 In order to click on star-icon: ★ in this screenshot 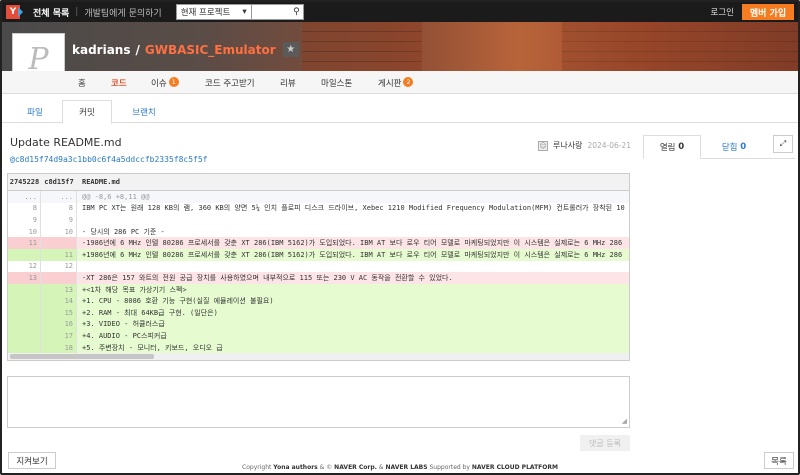, I will do `click(290, 49)`.